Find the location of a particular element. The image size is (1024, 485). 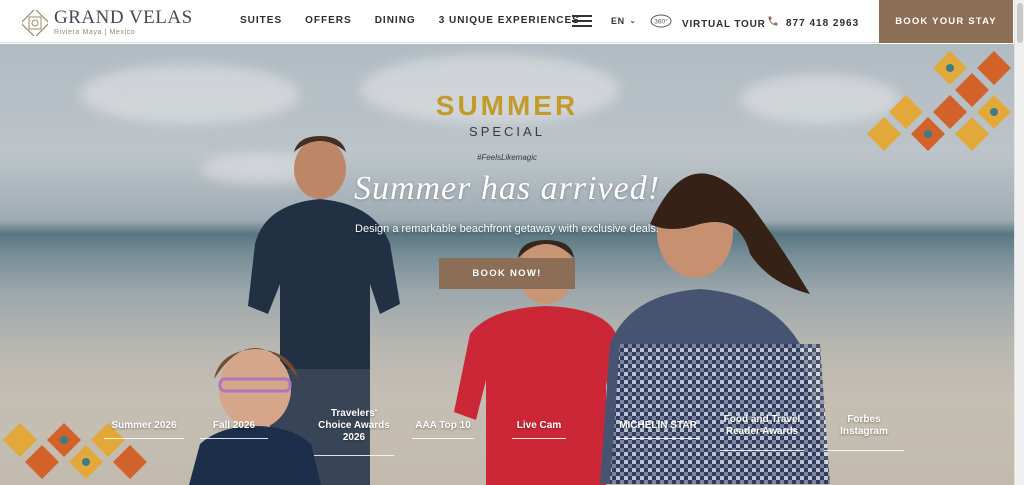

award-link-michelin-star: MICHELIN STAR is located at coordinates (658, 429).